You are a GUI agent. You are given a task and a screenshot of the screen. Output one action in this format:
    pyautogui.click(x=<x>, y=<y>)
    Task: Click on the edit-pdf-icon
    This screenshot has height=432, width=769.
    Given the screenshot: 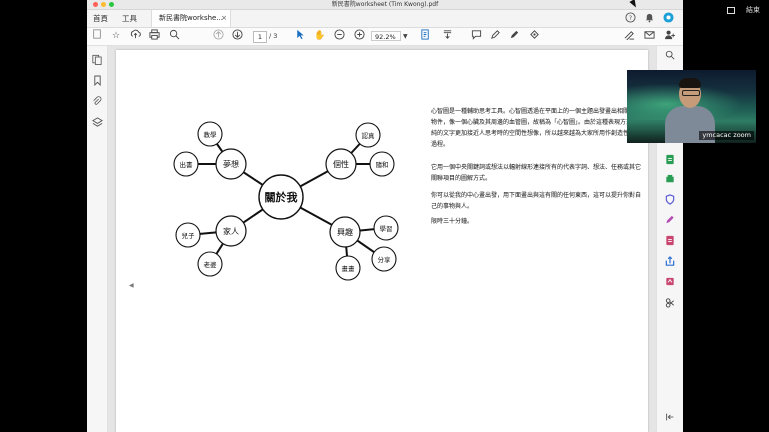 What is the action you would take?
    pyautogui.click(x=670, y=221)
    